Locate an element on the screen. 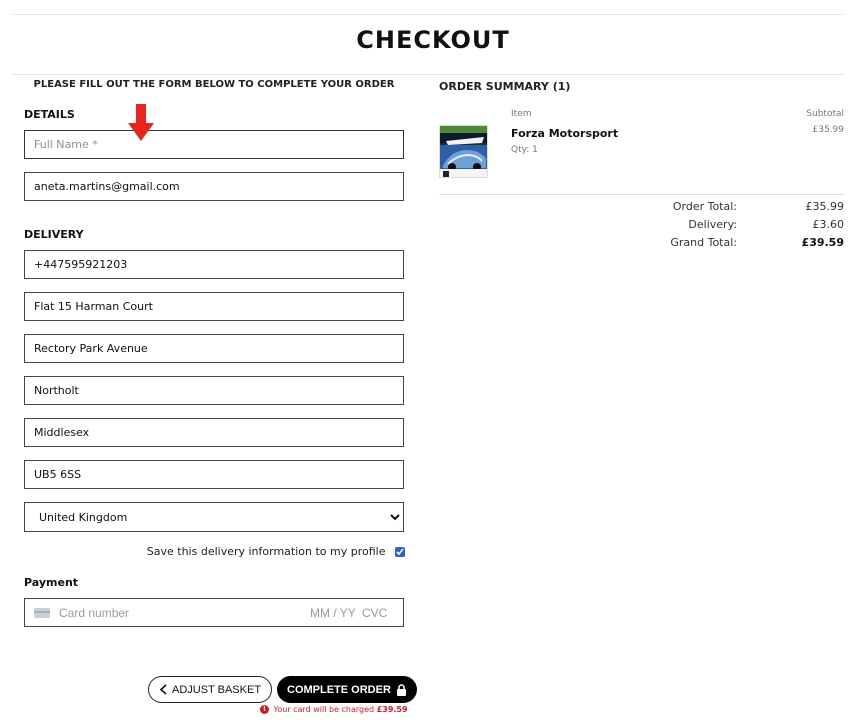  item-column-header: Item is located at coordinates (521, 114).